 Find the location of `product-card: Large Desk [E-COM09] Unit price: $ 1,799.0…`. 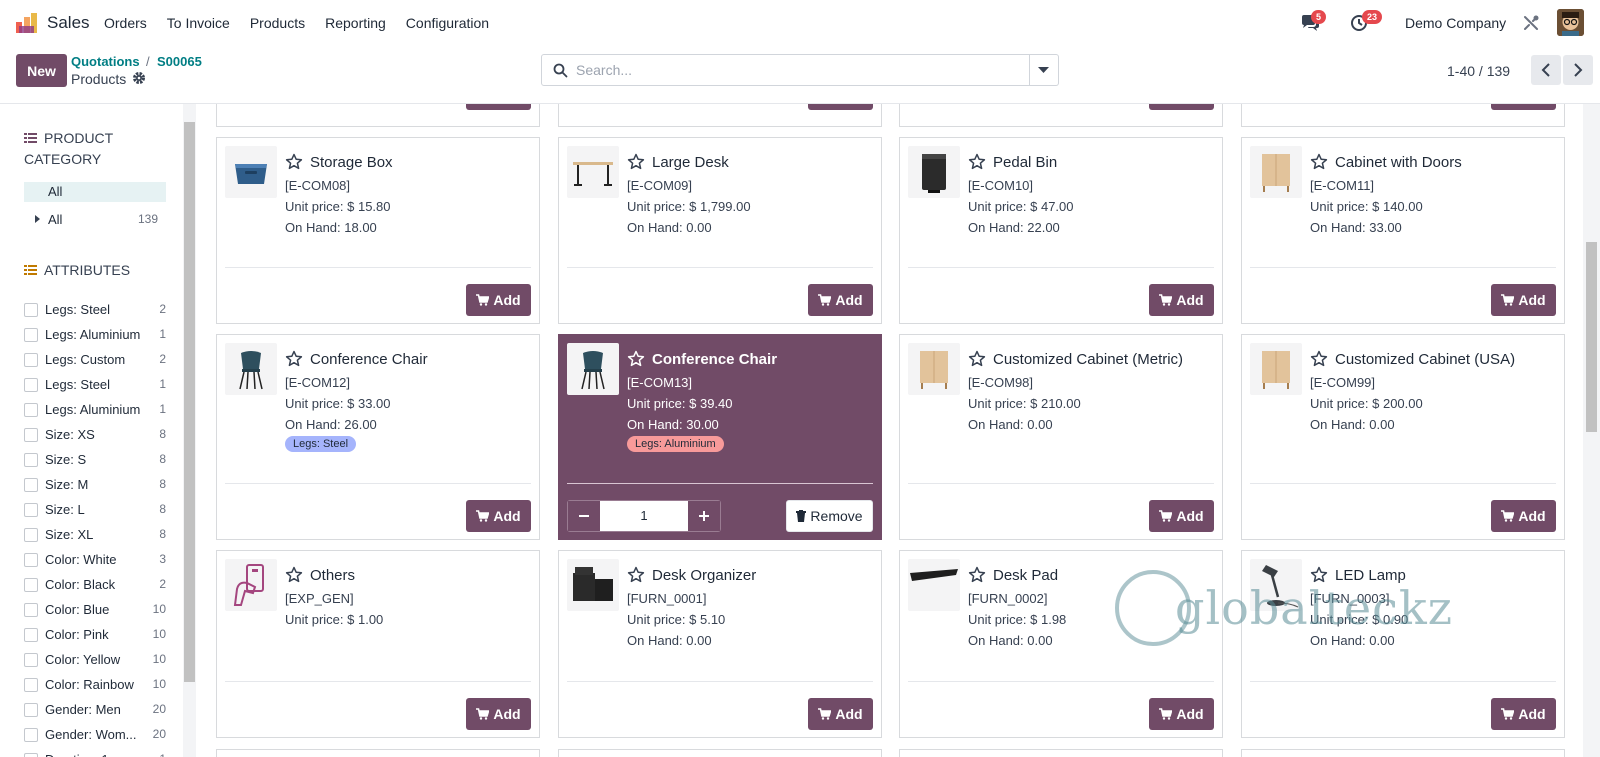

product-card: Large Desk [E-COM09] Unit price: $ 1,799.0… is located at coordinates (720, 230).